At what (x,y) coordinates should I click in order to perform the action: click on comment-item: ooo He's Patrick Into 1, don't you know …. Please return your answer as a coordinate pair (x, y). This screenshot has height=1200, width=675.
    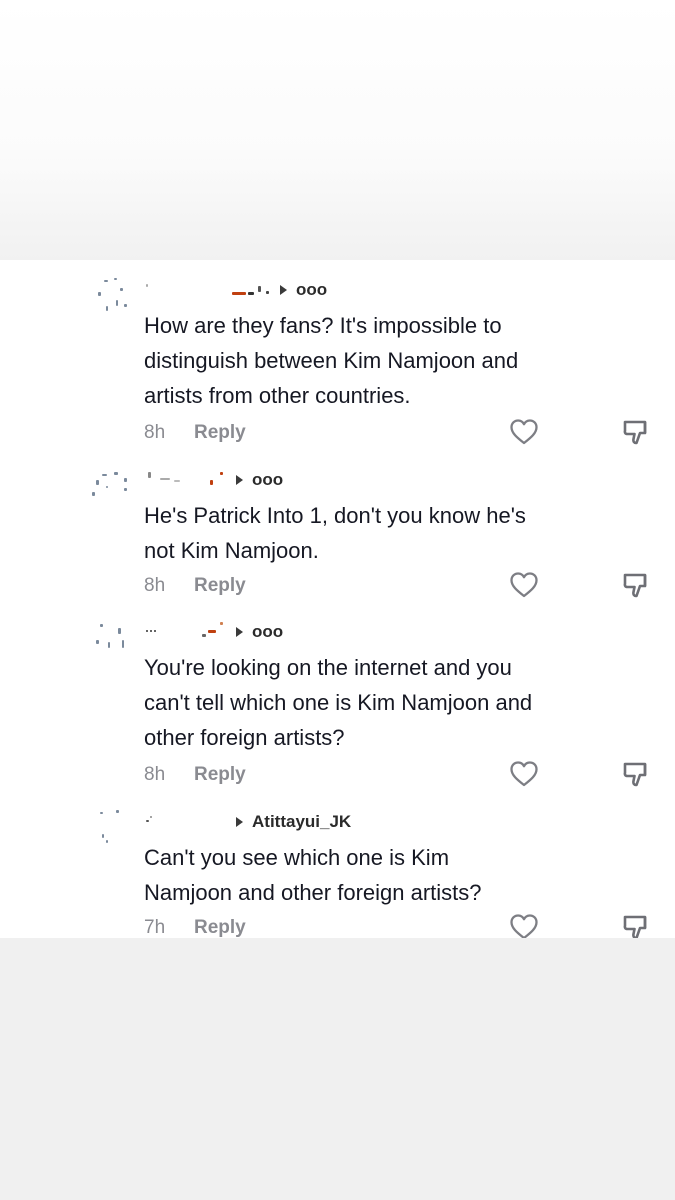
    Looking at the image, I should click on (337, 526).